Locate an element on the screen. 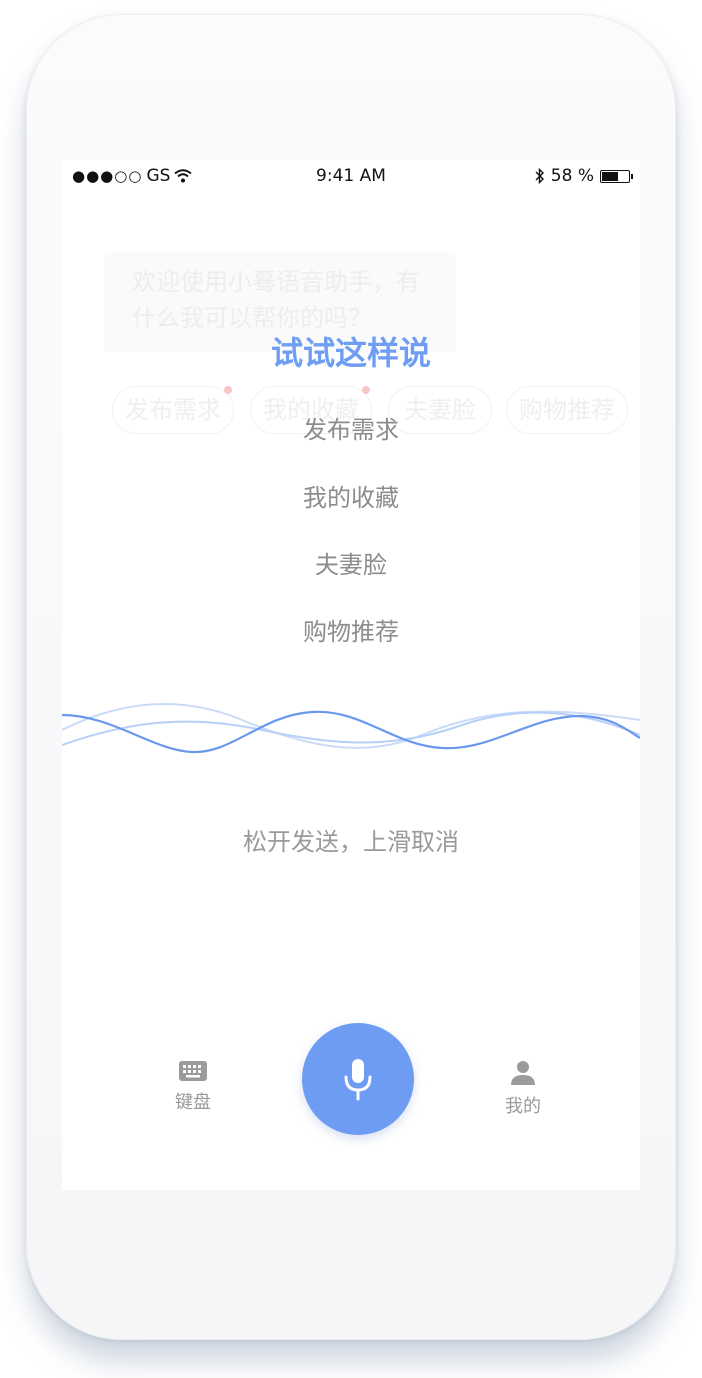 The height and width of the screenshot is (1378, 702). bluetooth-icon is located at coordinates (539, 176).